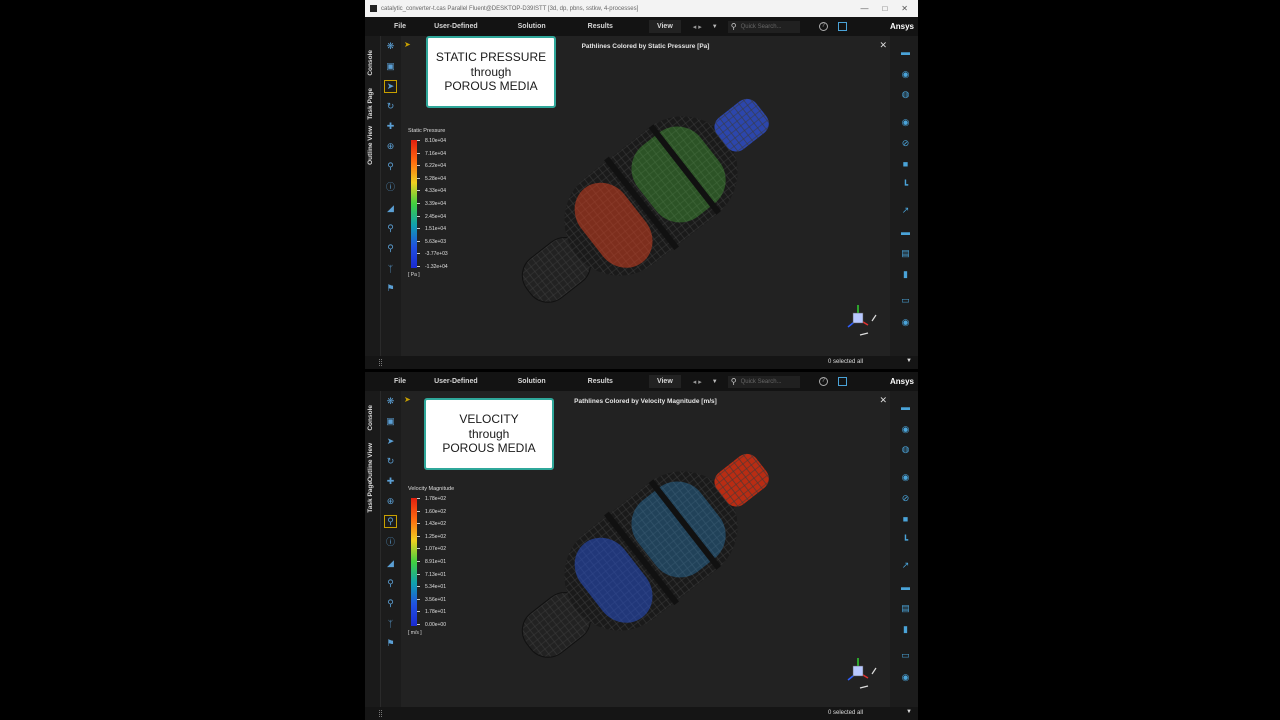 The width and height of the screenshot is (1280, 720). Describe the element at coordinates (491, 57) in the screenshot. I see `caption-line-1: STATIC PRESSURE` at that location.